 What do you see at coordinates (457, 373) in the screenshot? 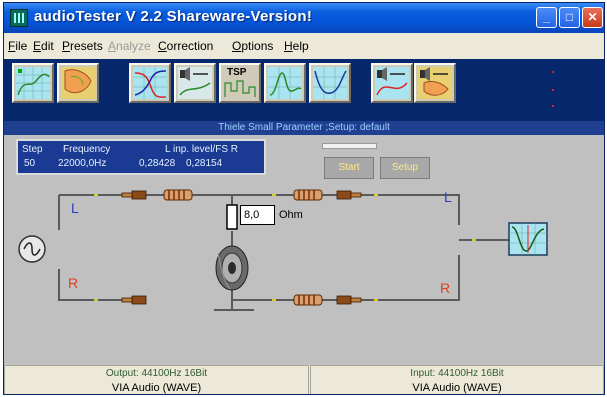
I see `input-format: Input: 44100Hz 16Bit` at bounding box center [457, 373].